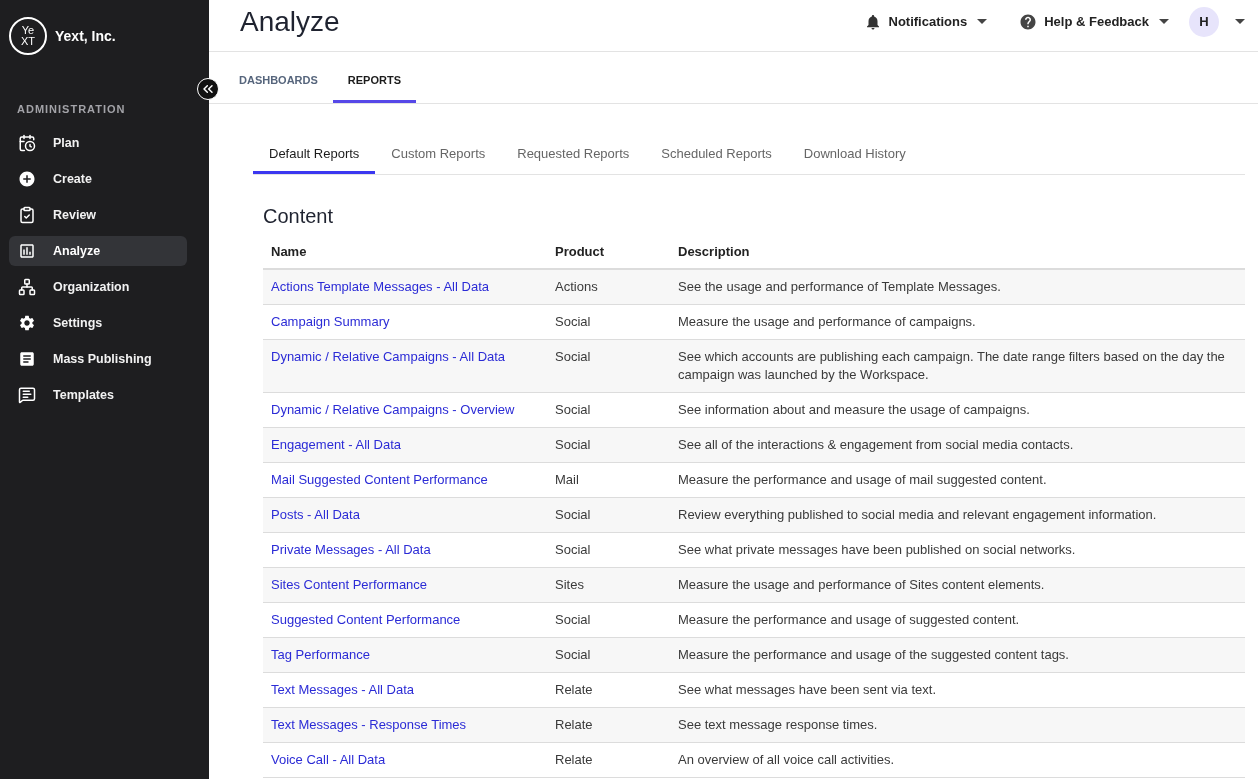 The image size is (1258, 779). I want to click on nav-item: Templates, so click(98, 395).